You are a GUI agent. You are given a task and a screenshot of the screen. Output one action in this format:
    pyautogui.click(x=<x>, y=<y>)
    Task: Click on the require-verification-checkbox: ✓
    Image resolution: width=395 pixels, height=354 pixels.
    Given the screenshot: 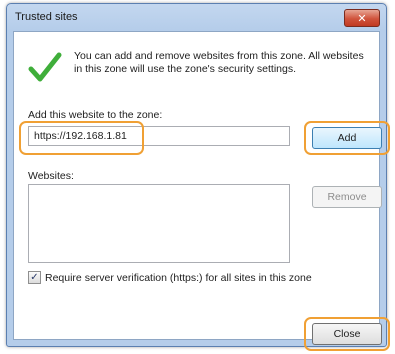 What is the action you would take?
    pyautogui.click(x=34, y=277)
    